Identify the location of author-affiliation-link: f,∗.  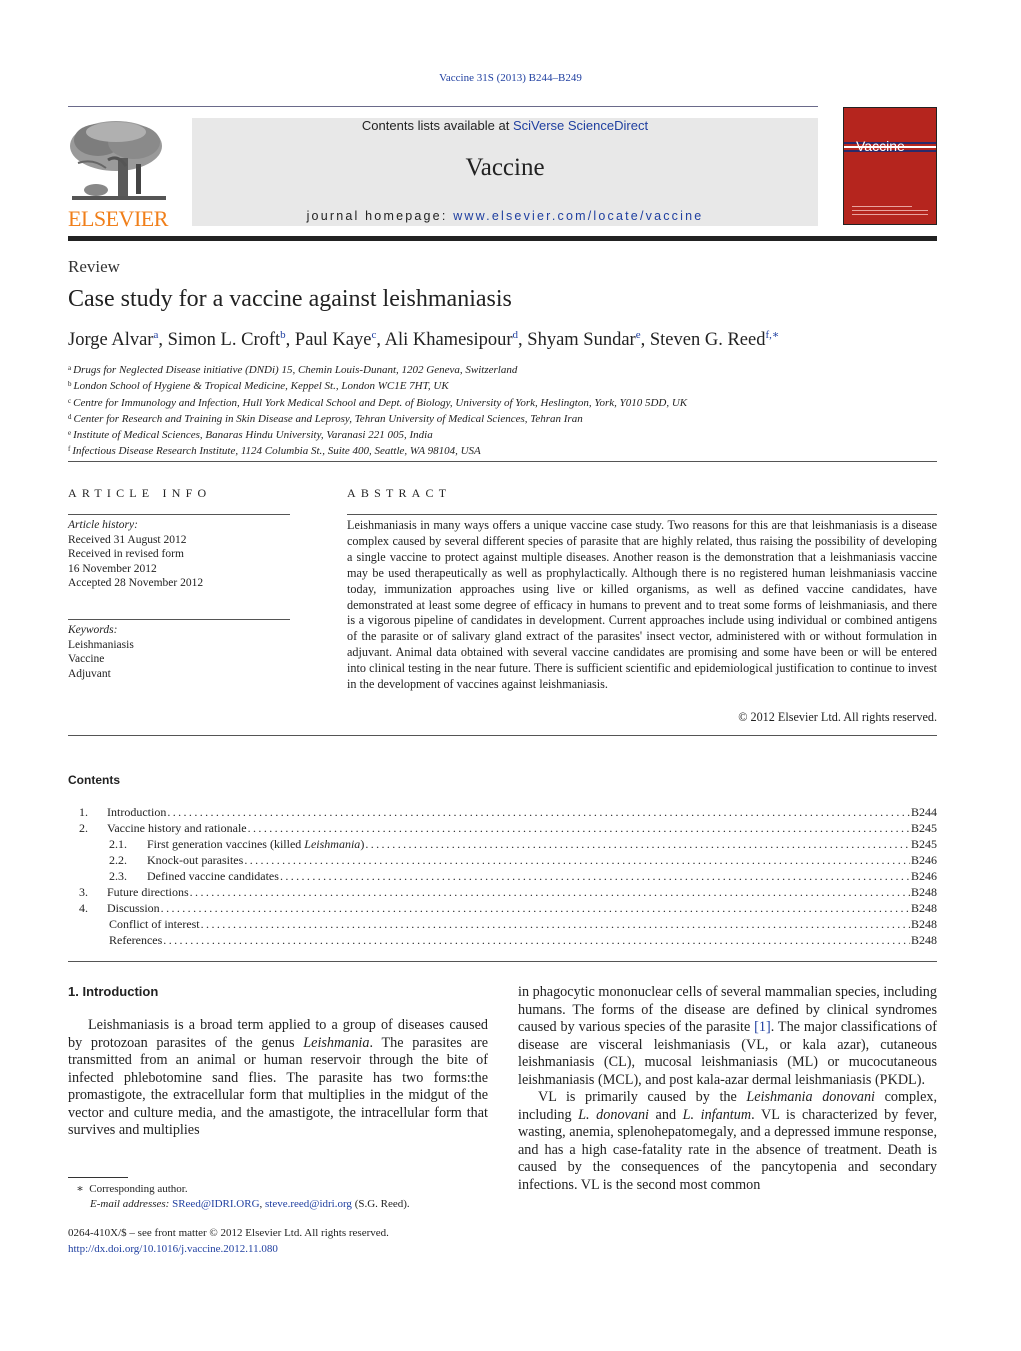
(772, 335).